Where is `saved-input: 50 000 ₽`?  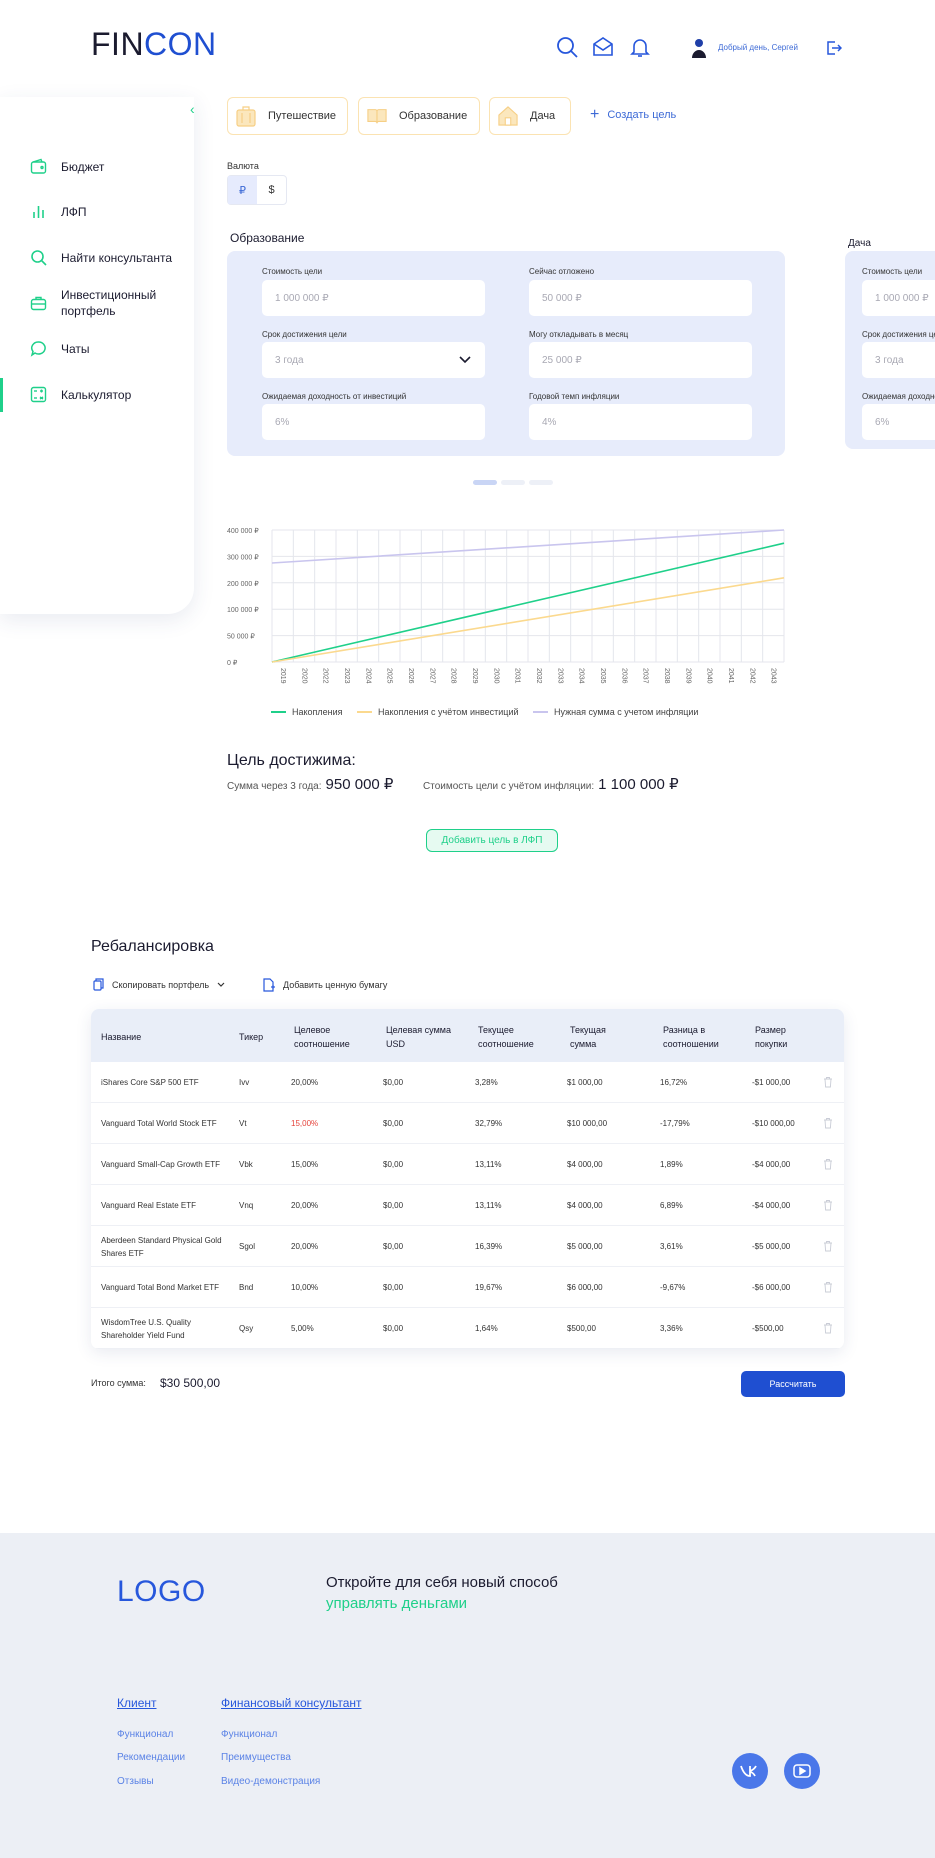 saved-input: 50 000 ₽ is located at coordinates (640, 298).